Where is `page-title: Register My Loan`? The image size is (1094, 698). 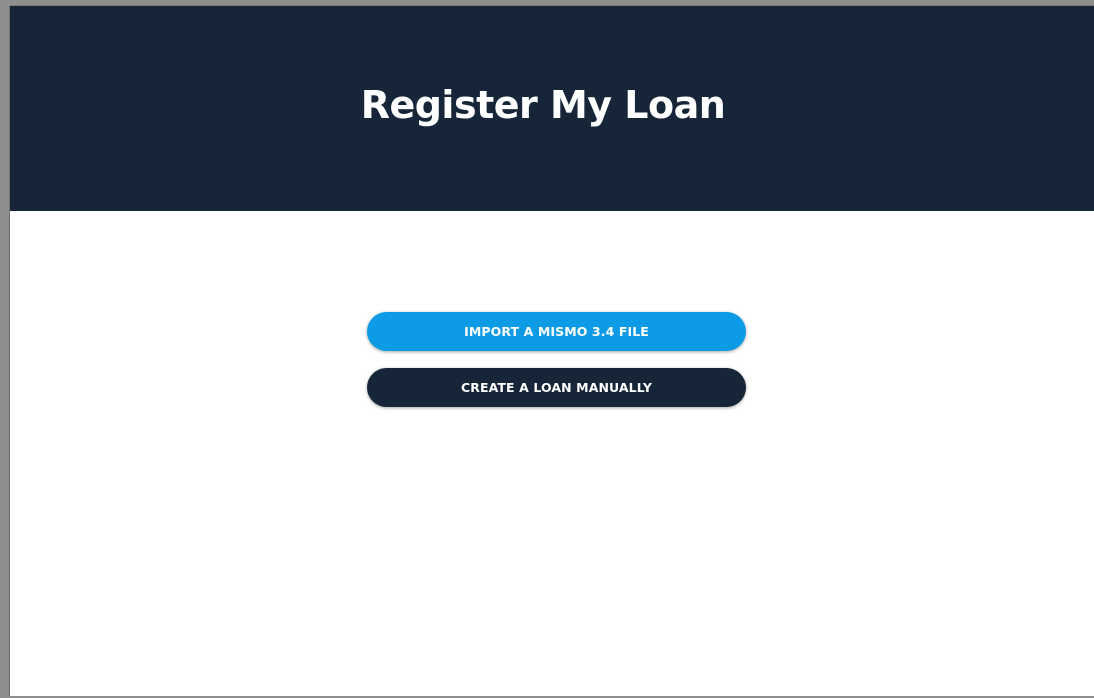 page-title: Register My Loan is located at coordinates (543, 104).